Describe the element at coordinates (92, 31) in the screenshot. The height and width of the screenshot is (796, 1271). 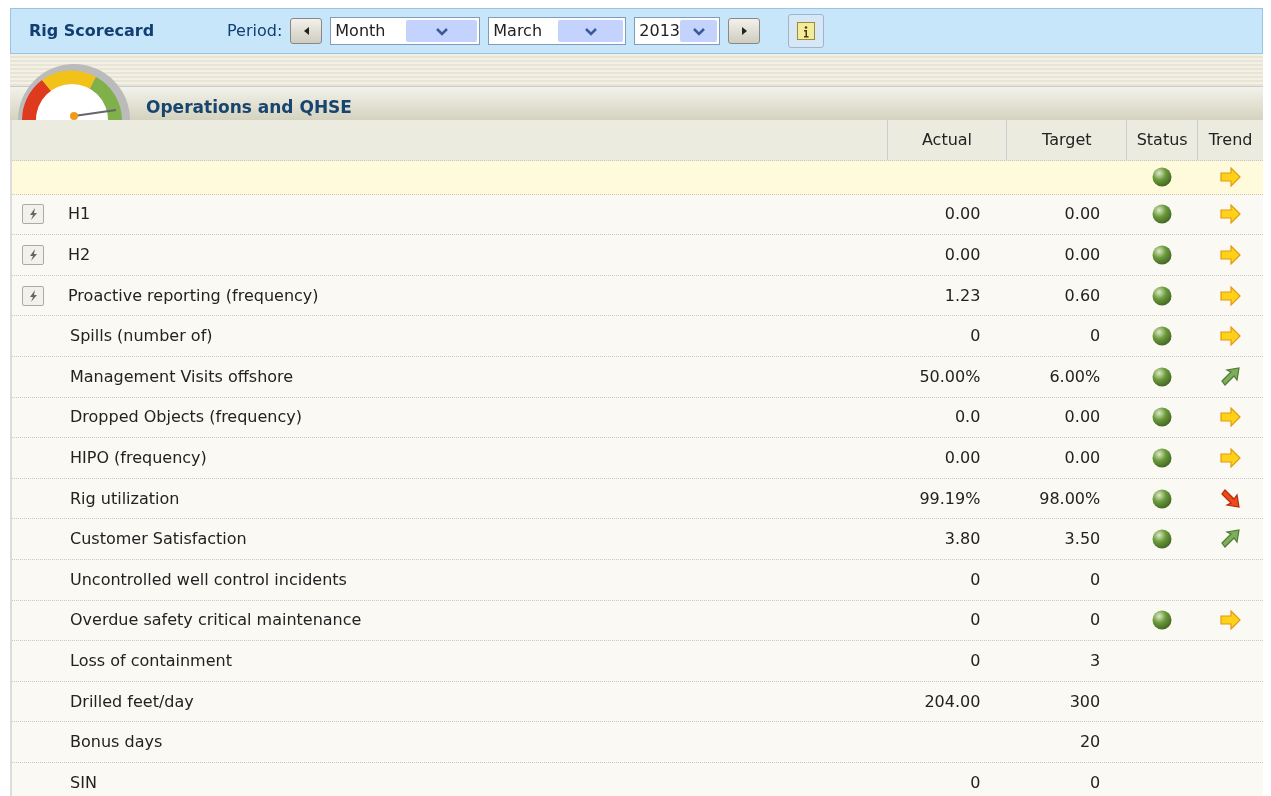
I see `app-title: Rig Scorecard` at that location.